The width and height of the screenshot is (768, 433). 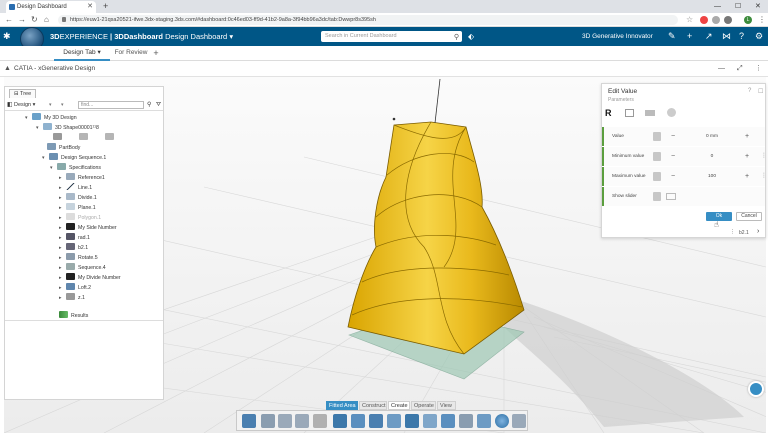 I want to click on dashboard-search-input: Search in Current Dashboard ⚲, so click(x=391, y=36).